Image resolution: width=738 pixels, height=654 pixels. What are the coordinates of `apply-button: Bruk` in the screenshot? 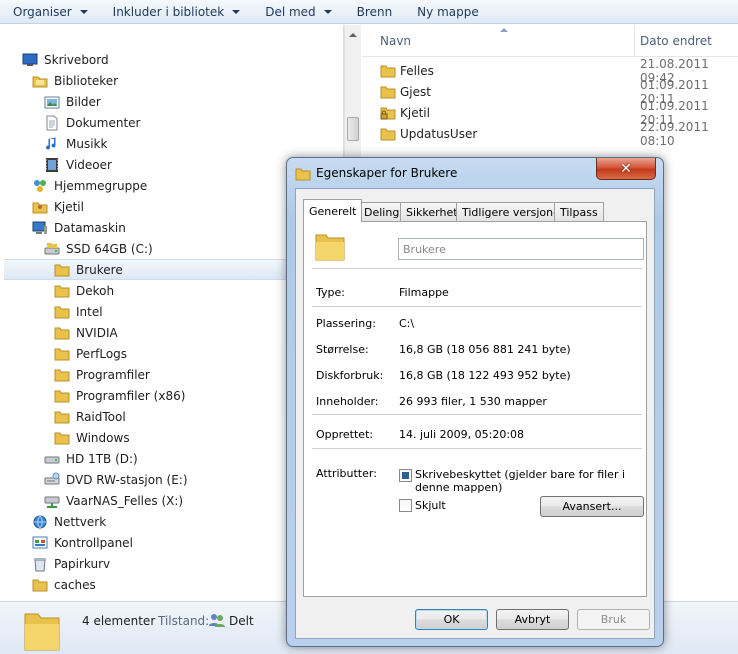 It's located at (613, 619).